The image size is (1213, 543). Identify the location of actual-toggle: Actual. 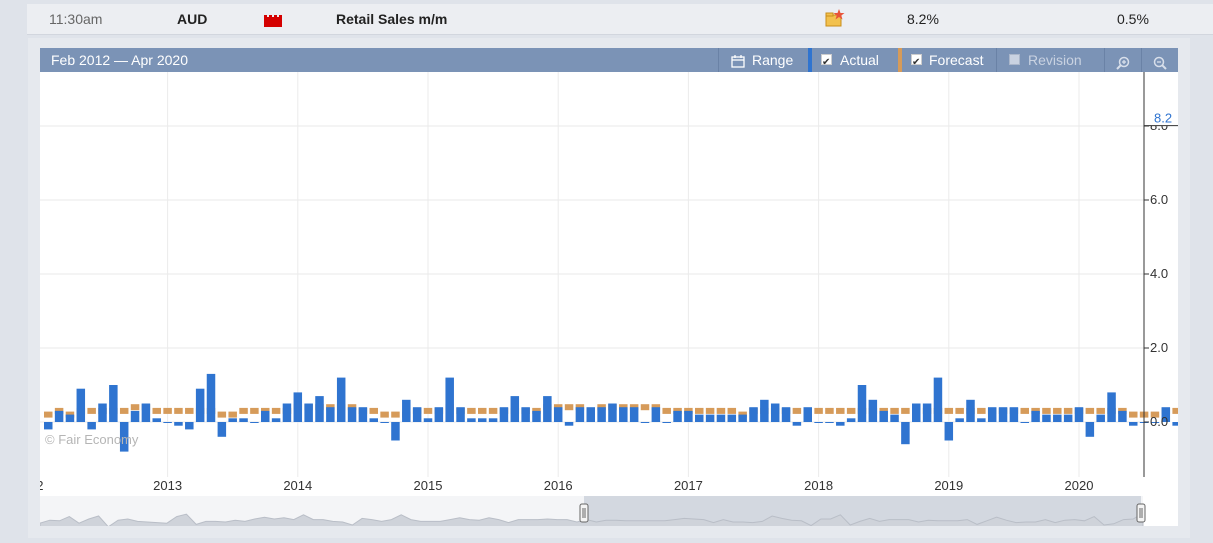
(853, 61).